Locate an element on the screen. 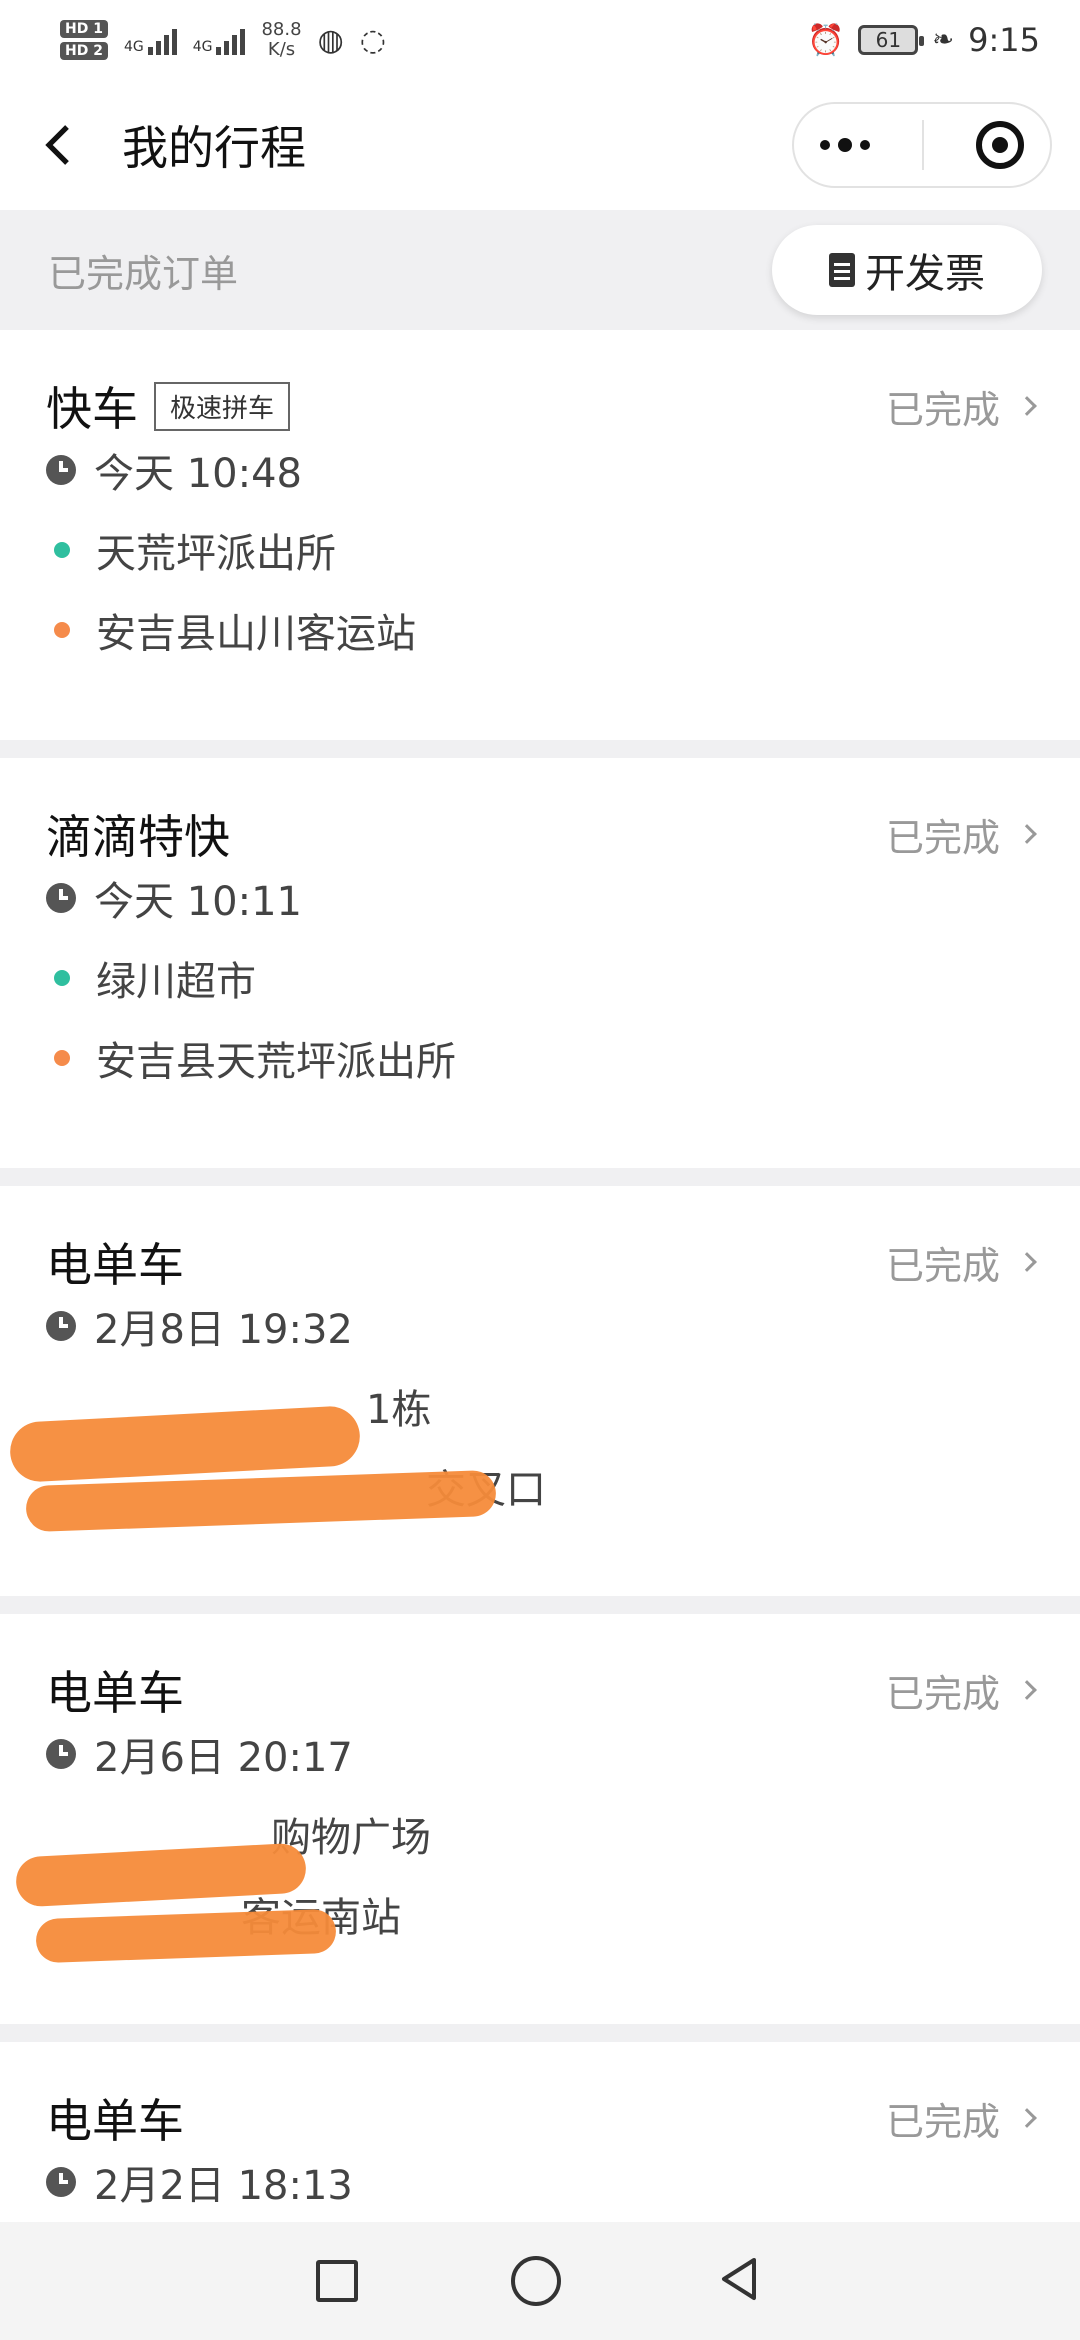 The image size is (1080, 2340). order-start-row: 绿川超市 is located at coordinates (540, 978).